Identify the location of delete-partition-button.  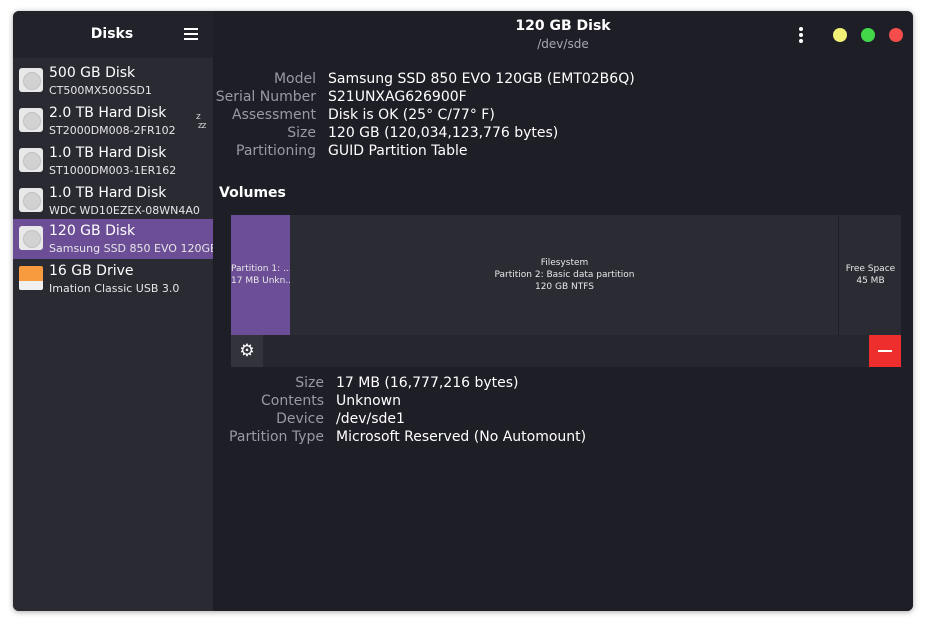
(885, 351).